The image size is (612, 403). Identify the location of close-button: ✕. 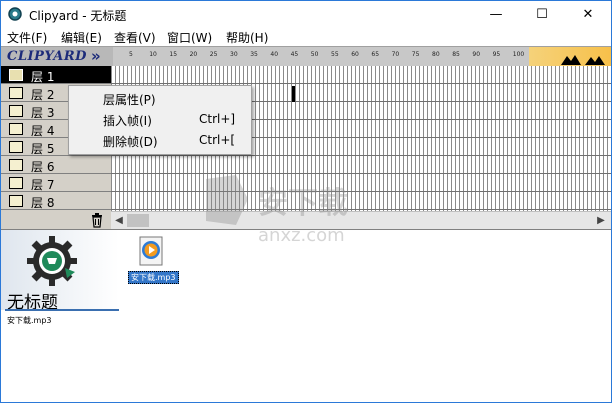
(588, 14).